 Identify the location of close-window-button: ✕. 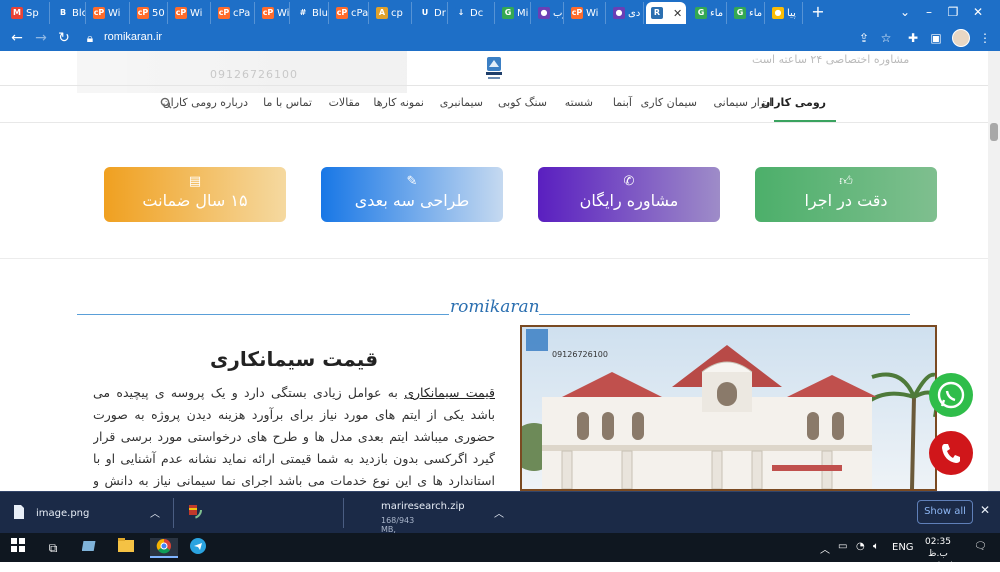
(978, 12).